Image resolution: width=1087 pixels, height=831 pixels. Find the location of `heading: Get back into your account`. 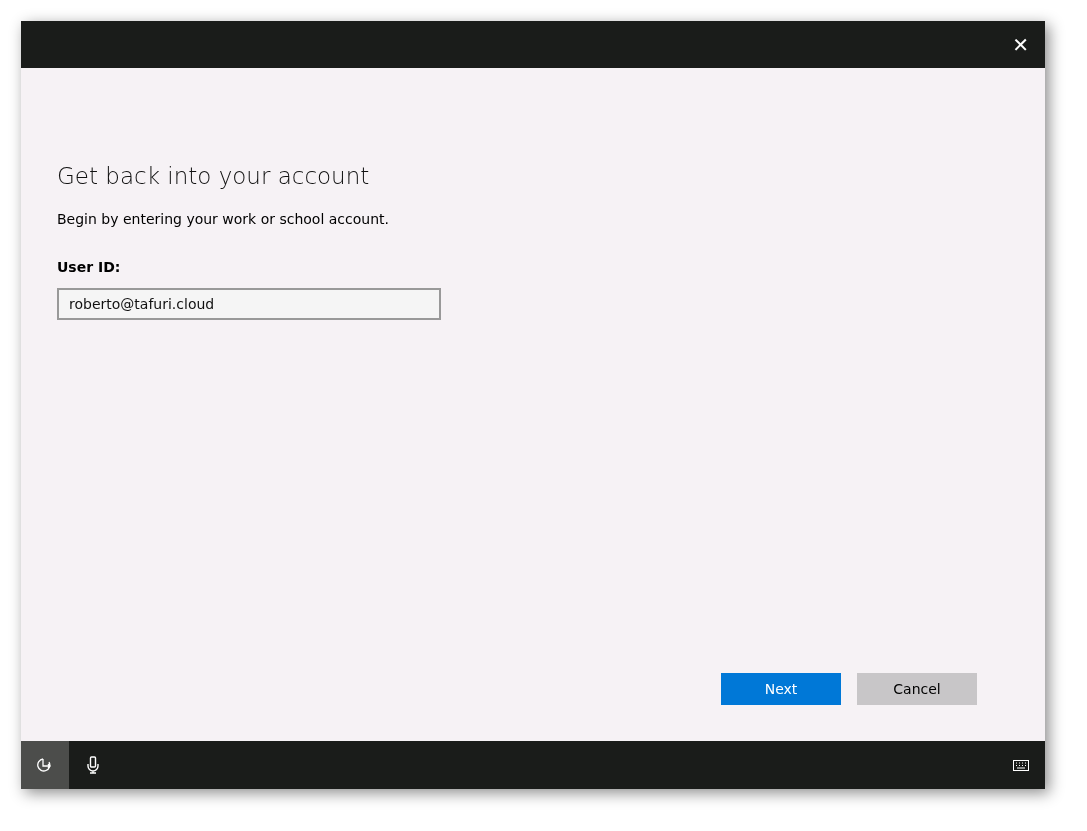

heading: Get back into your account is located at coordinates (214, 176).